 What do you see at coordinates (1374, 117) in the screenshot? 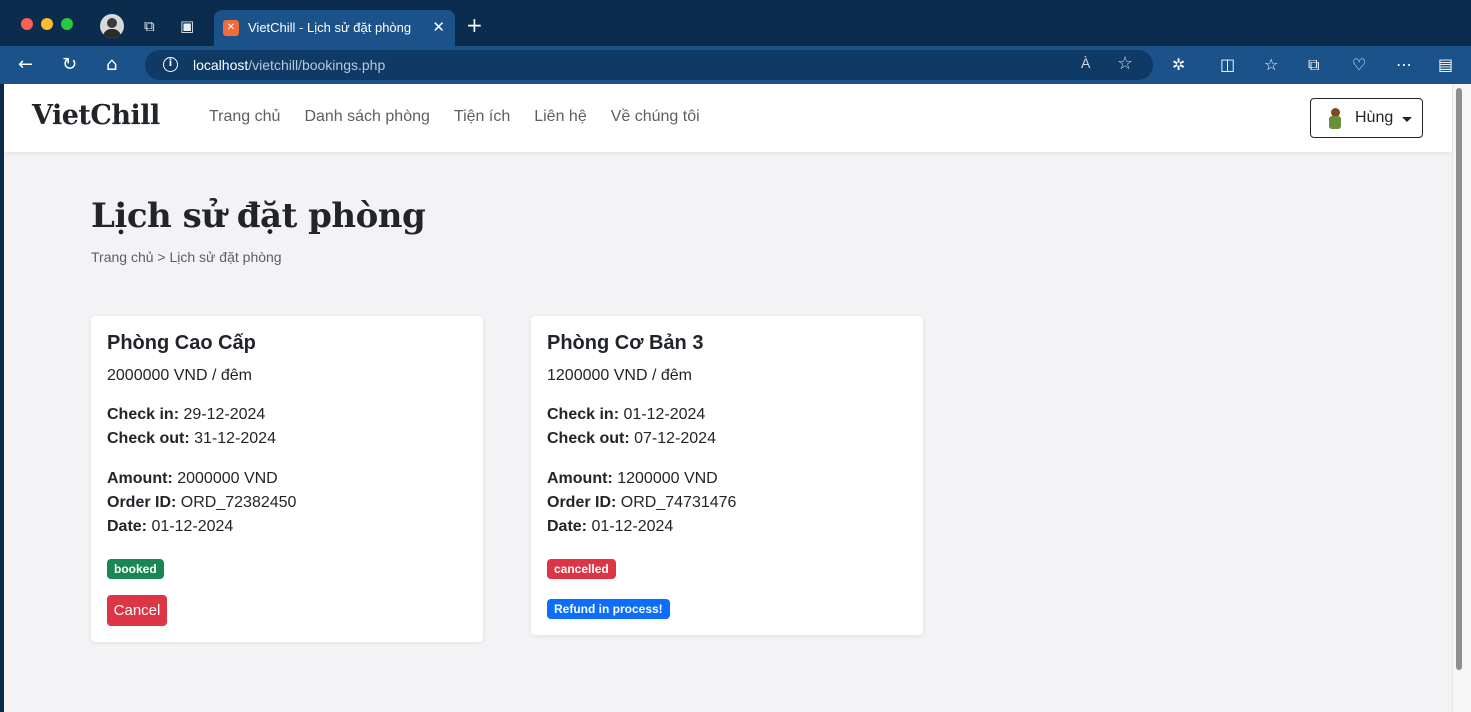
I see `user-name: Hùng` at bounding box center [1374, 117].